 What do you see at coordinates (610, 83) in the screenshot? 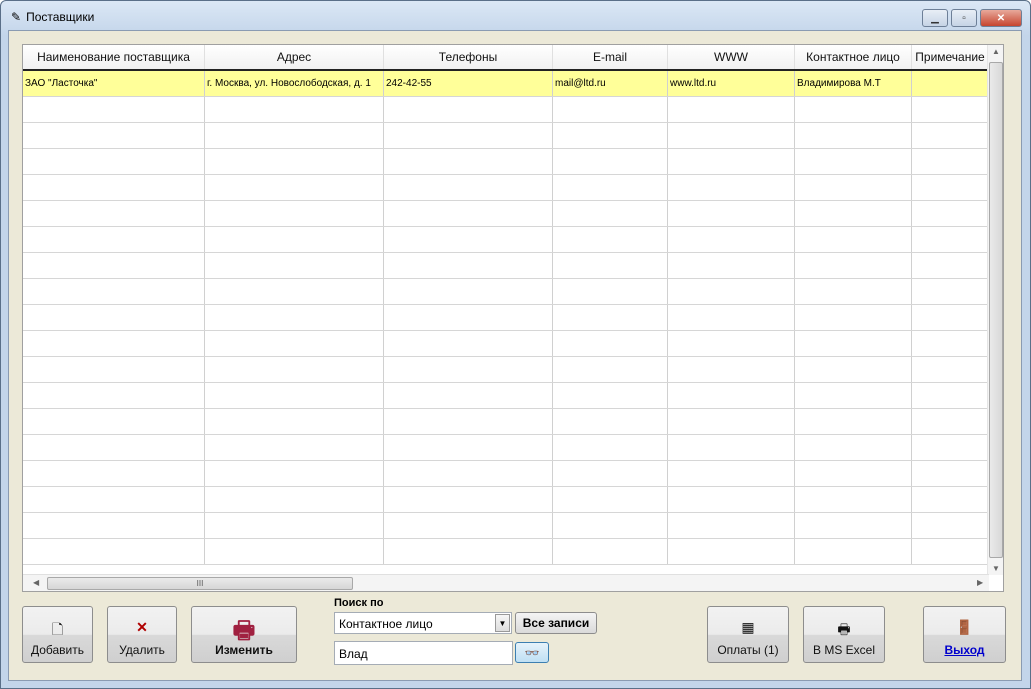
I see `table-cell: mail@ltd.ru` at bounding box center [610, 83].